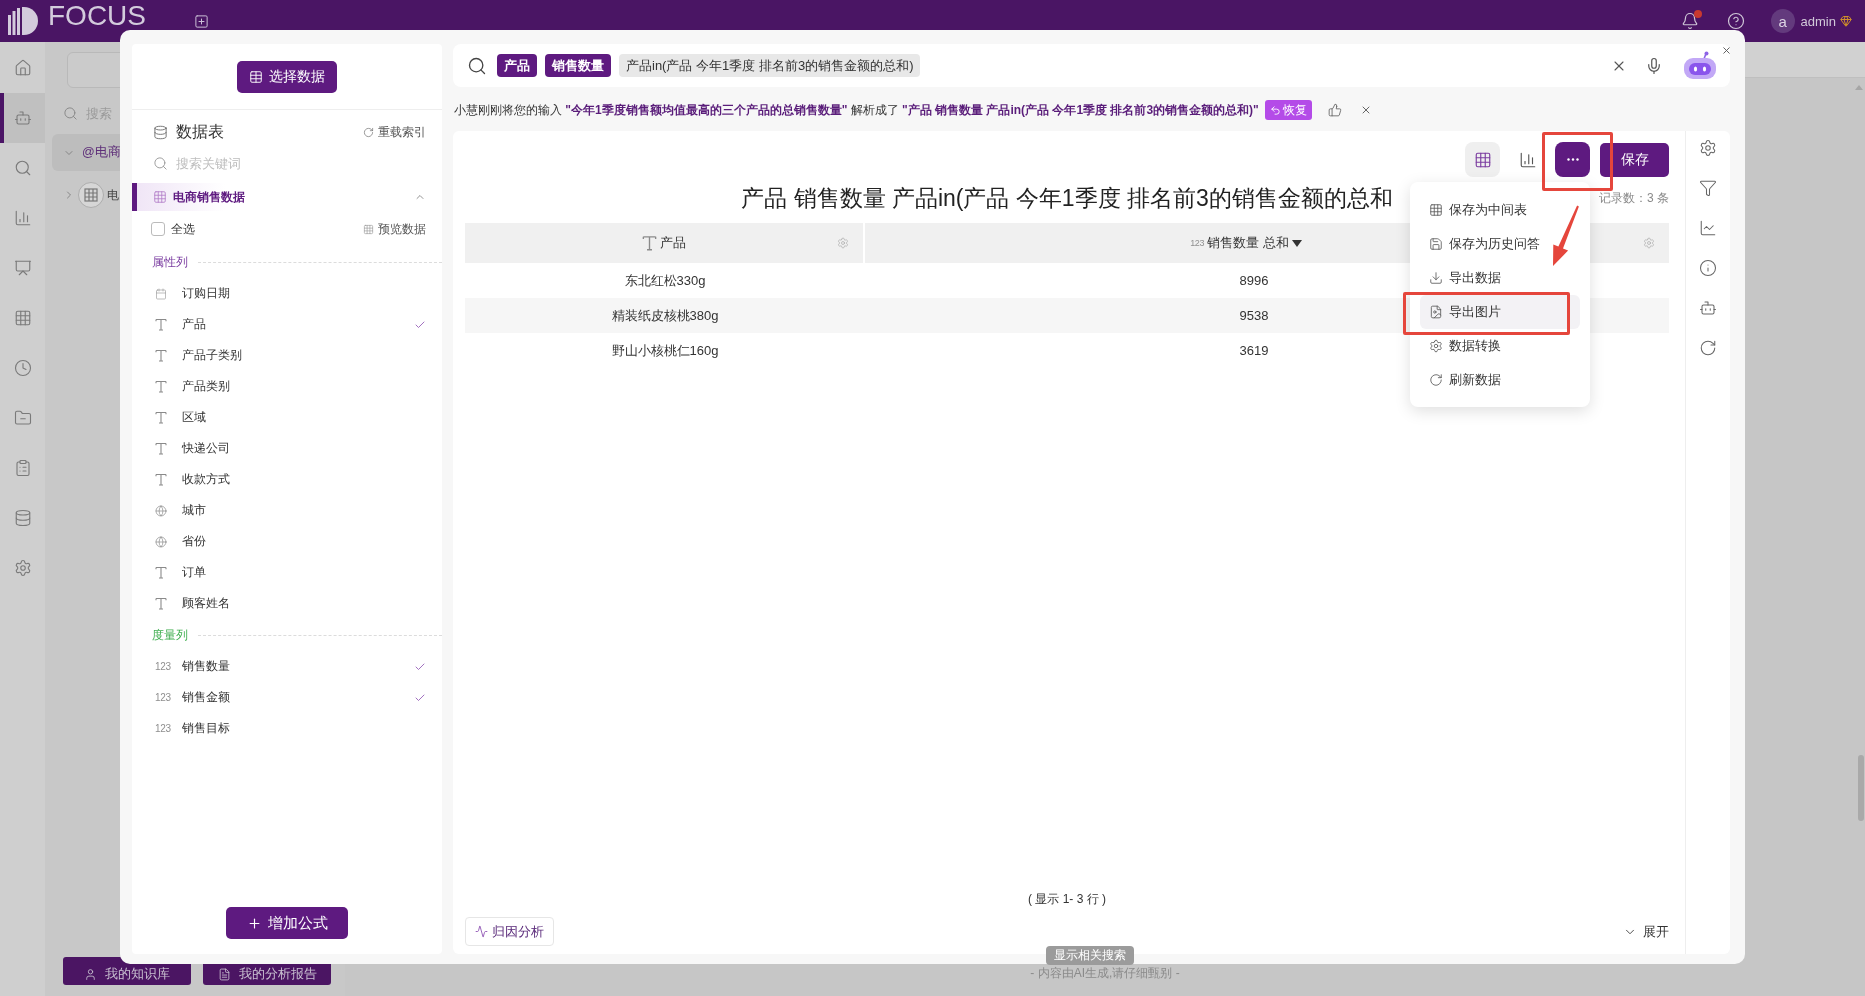 The width and height of the screenshot is (1865, 996). I want to click on thumbs-up-icon, so click(1334, 110).